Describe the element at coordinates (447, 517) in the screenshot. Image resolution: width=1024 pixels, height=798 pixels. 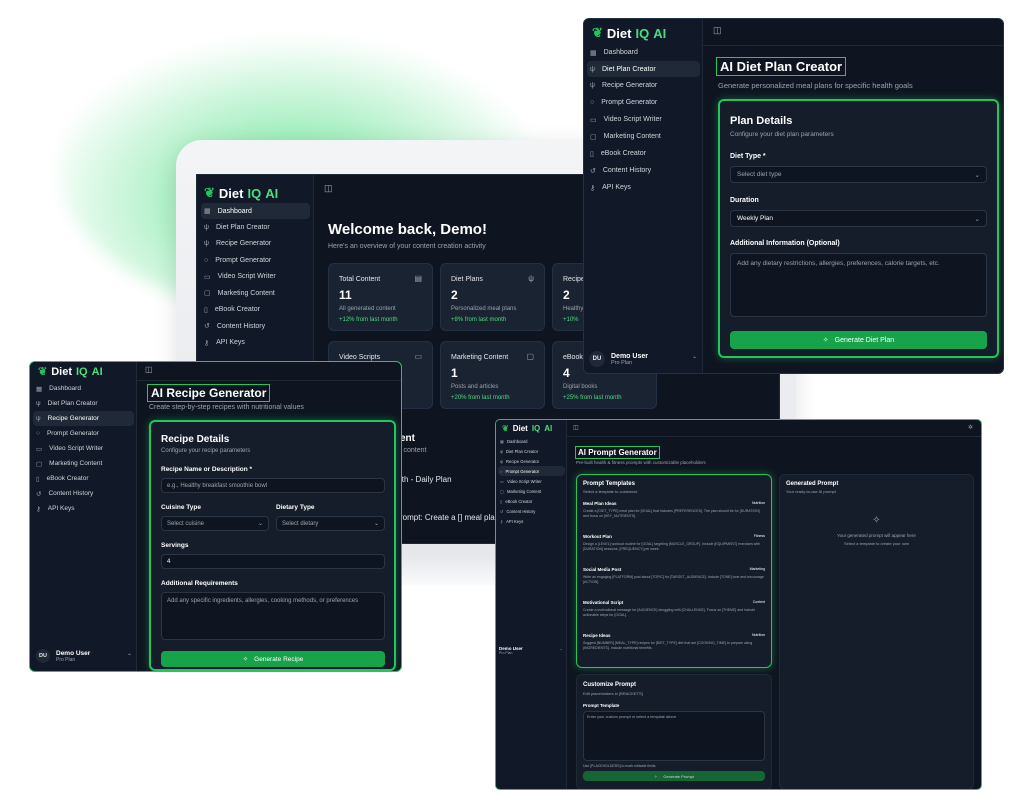
I see `recent-item-2: rompt: Create a [] meal pla` at that location.